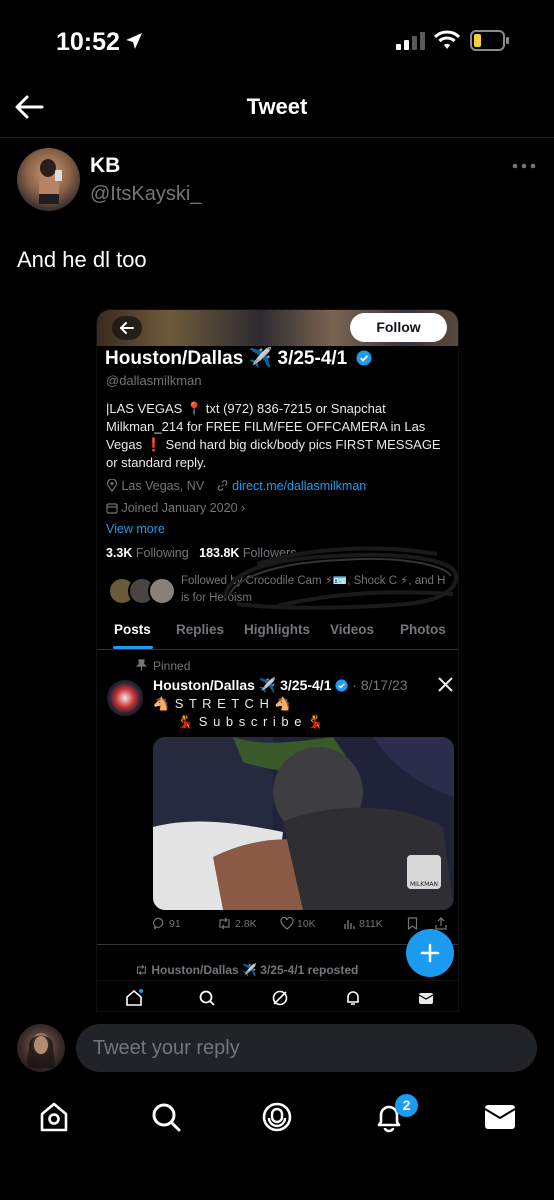 The width and height of the screenshot is (554, 1200). I want to click on reply-count: 91, so click(175, 923).